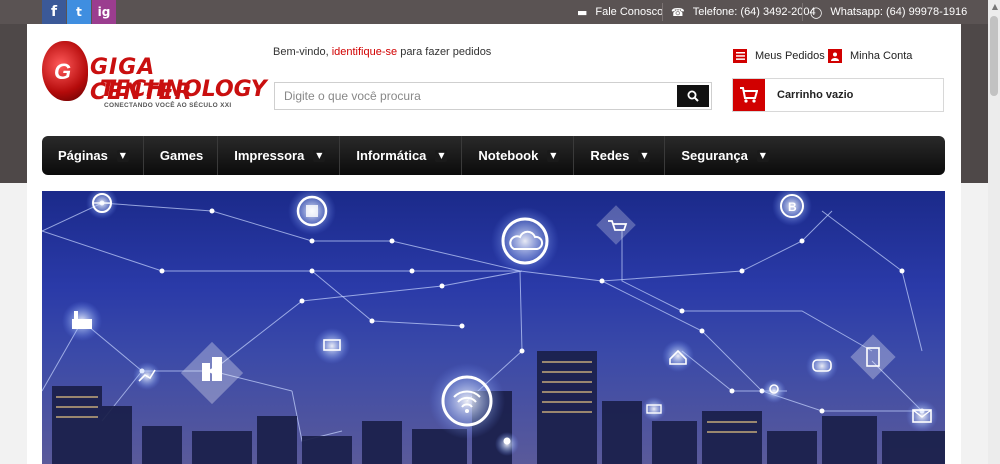  Describe the element at coordinates (822, 366) in the screenshot. I see `chat-icon` at that location.